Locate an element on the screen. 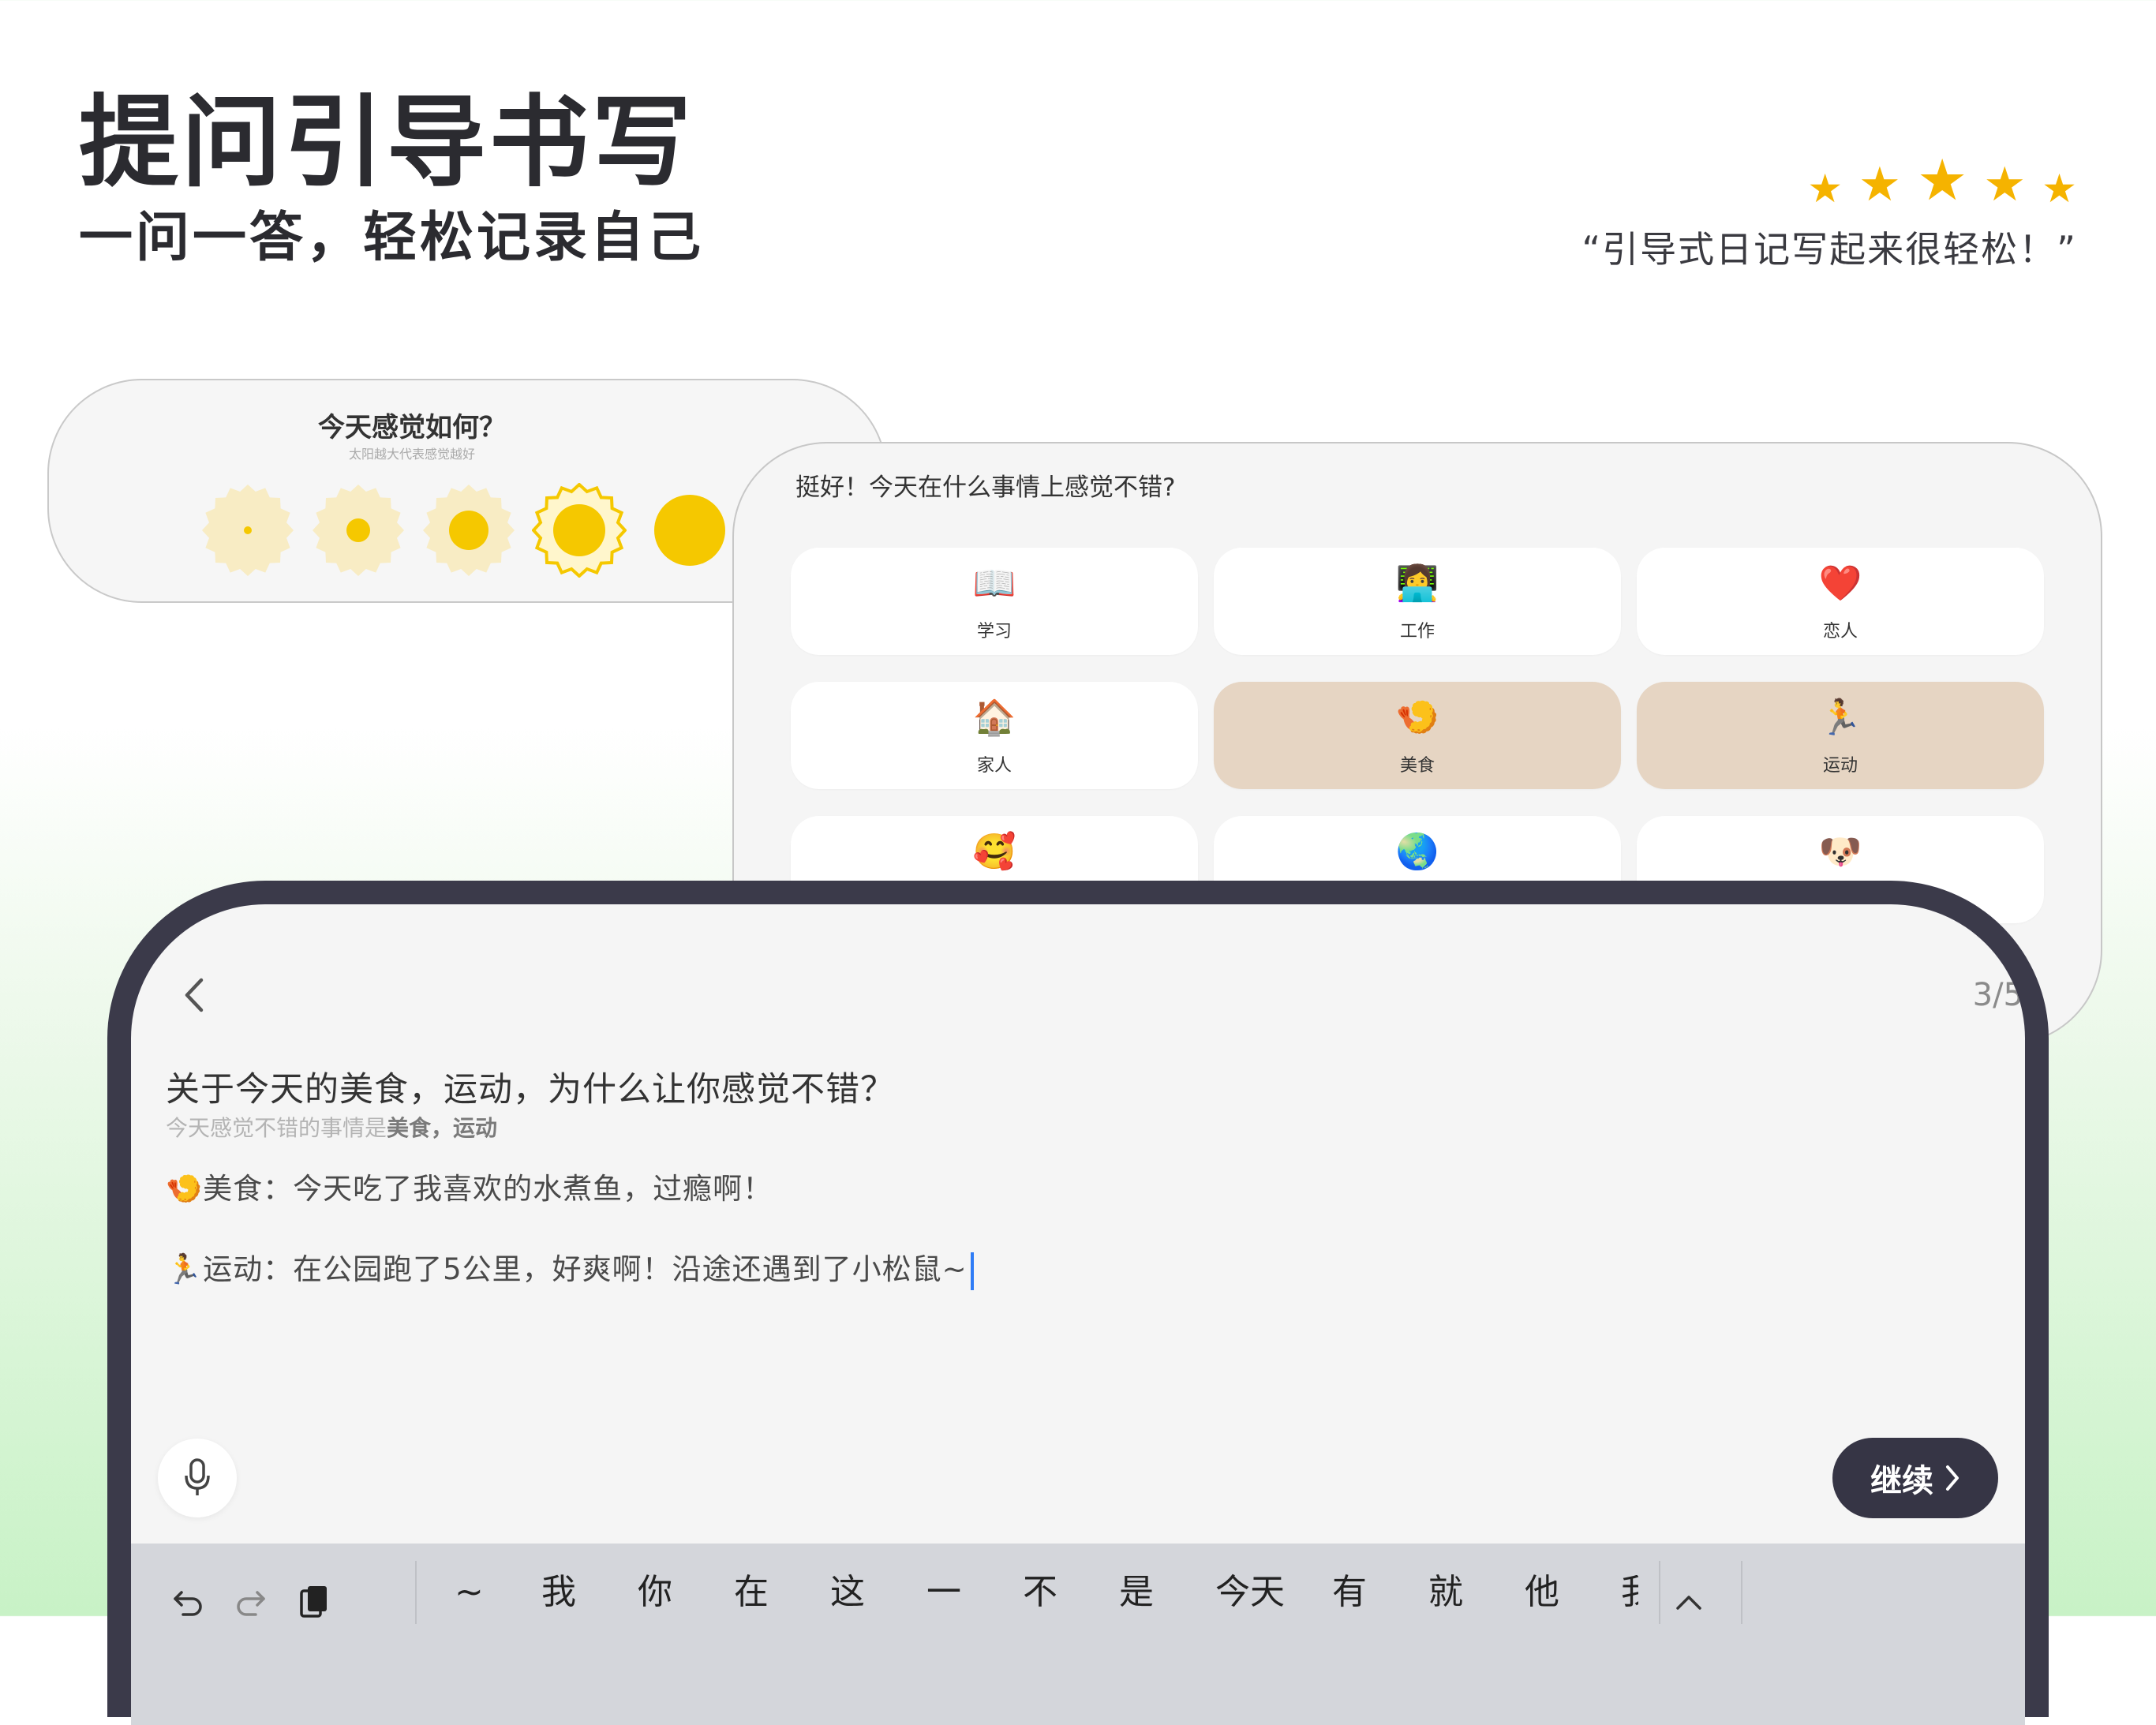 The width and height of the screenshot is (2156, 1725). category-item: 📖 学习 is located at coordinates (994, 602).